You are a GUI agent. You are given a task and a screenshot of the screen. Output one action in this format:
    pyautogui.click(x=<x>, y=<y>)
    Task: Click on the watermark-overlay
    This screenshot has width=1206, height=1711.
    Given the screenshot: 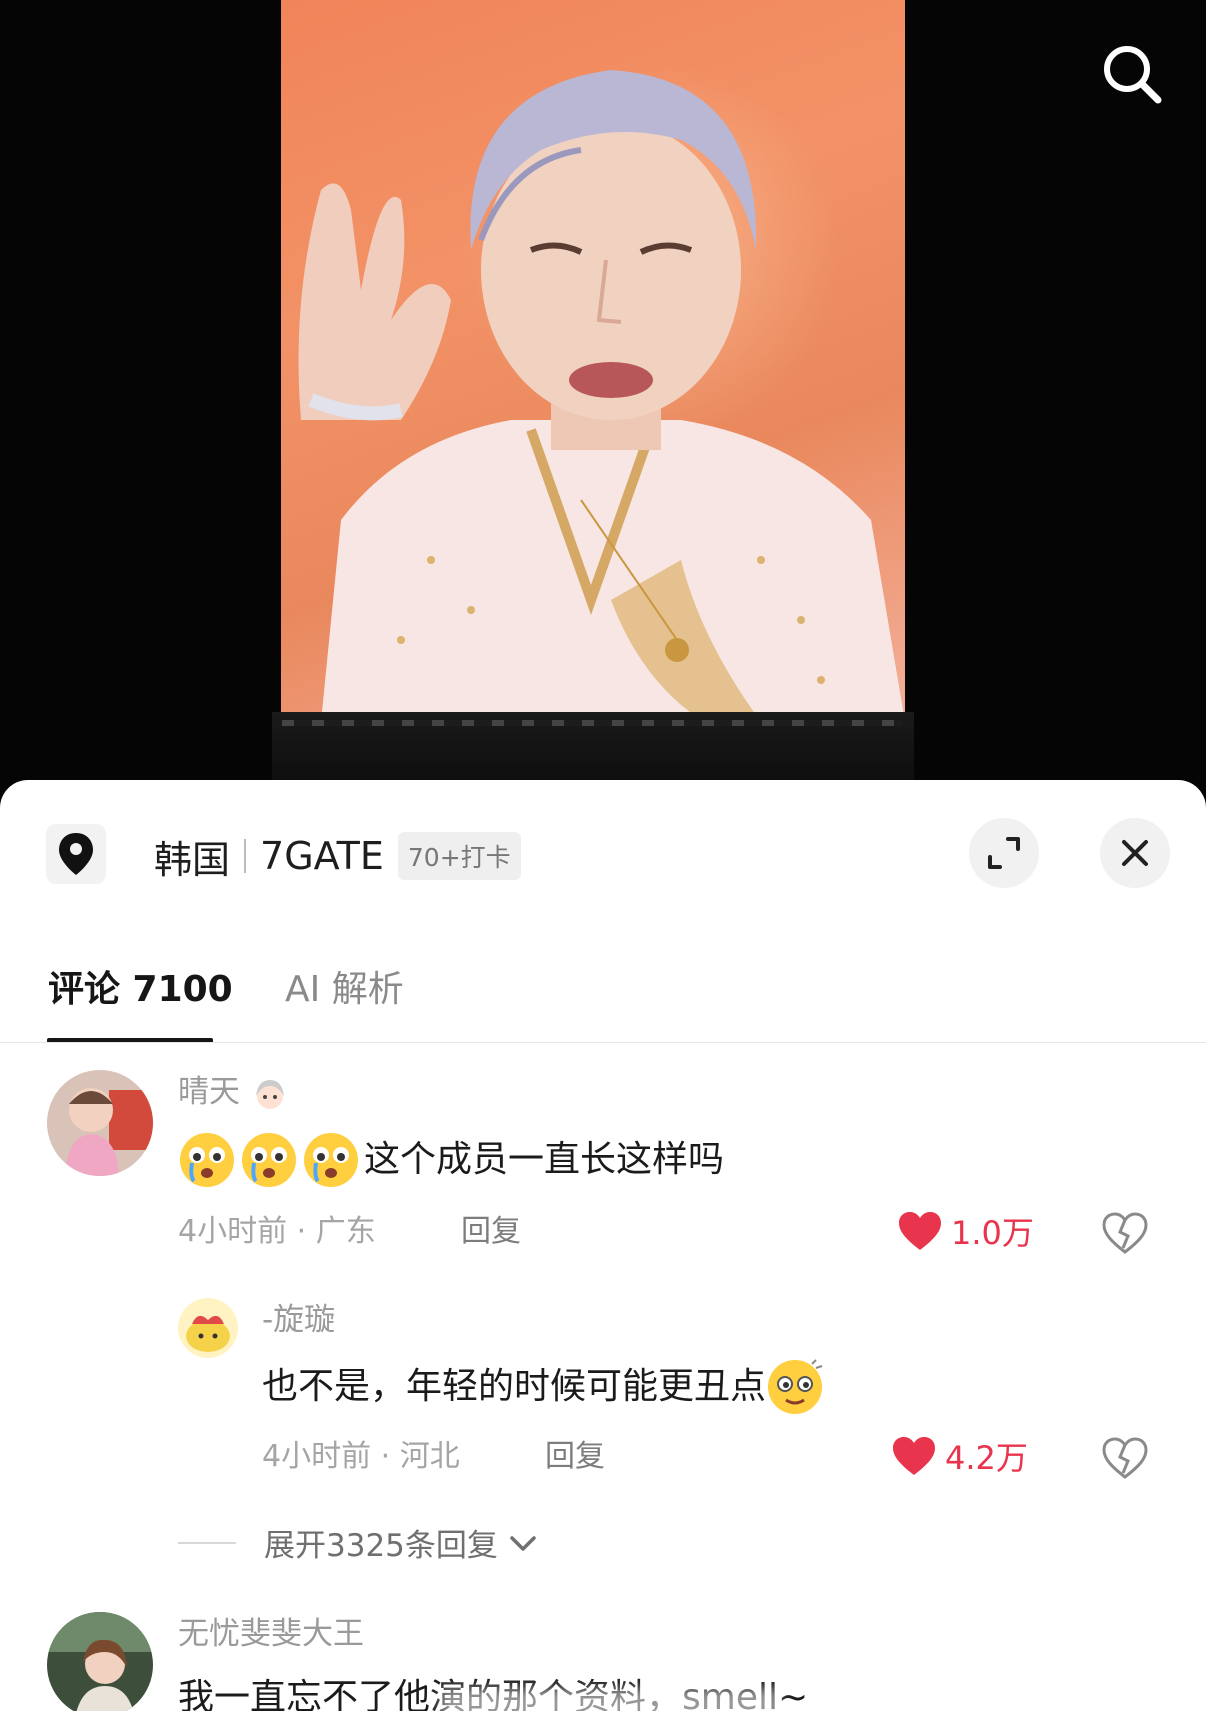 What is the action you would take?
    pyautogui.click(x=610, y=1699)
    